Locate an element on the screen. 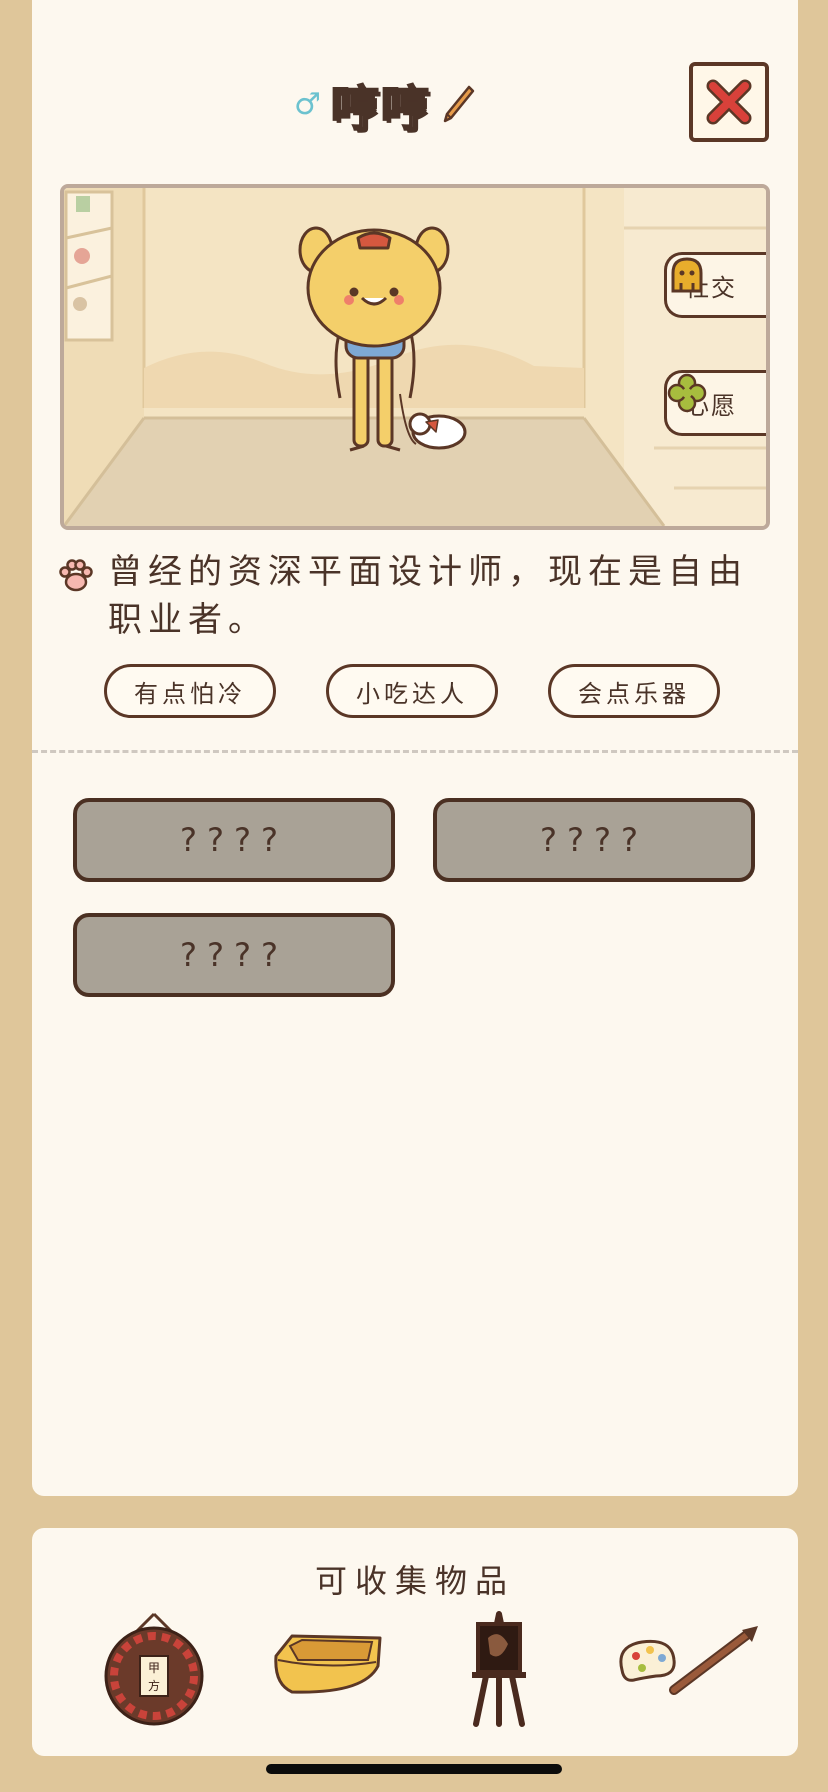  wish-button: 心愿 is located at coordinates (715, 403).